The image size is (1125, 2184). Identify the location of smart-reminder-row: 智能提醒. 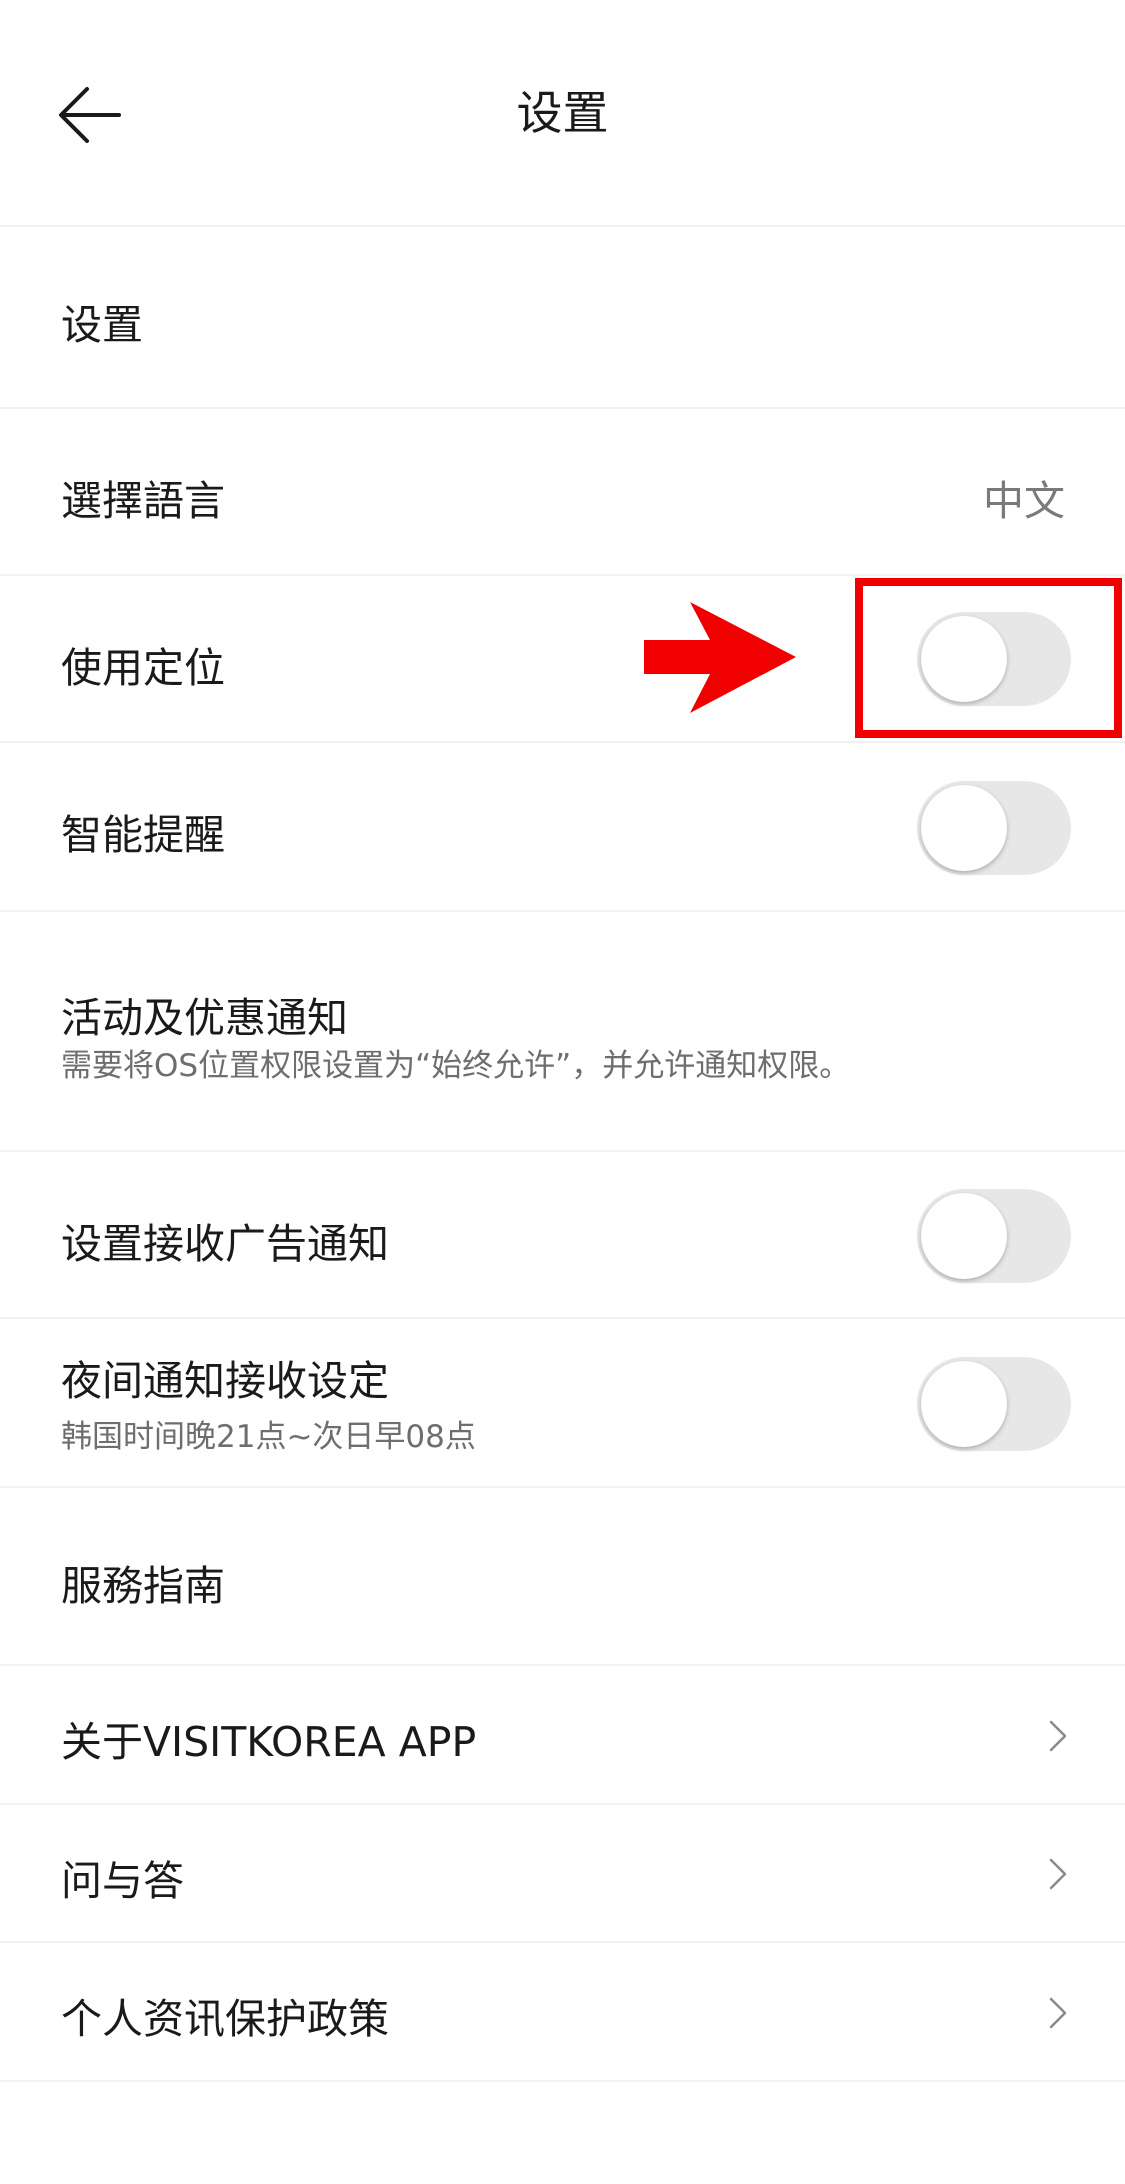
(562, 827).